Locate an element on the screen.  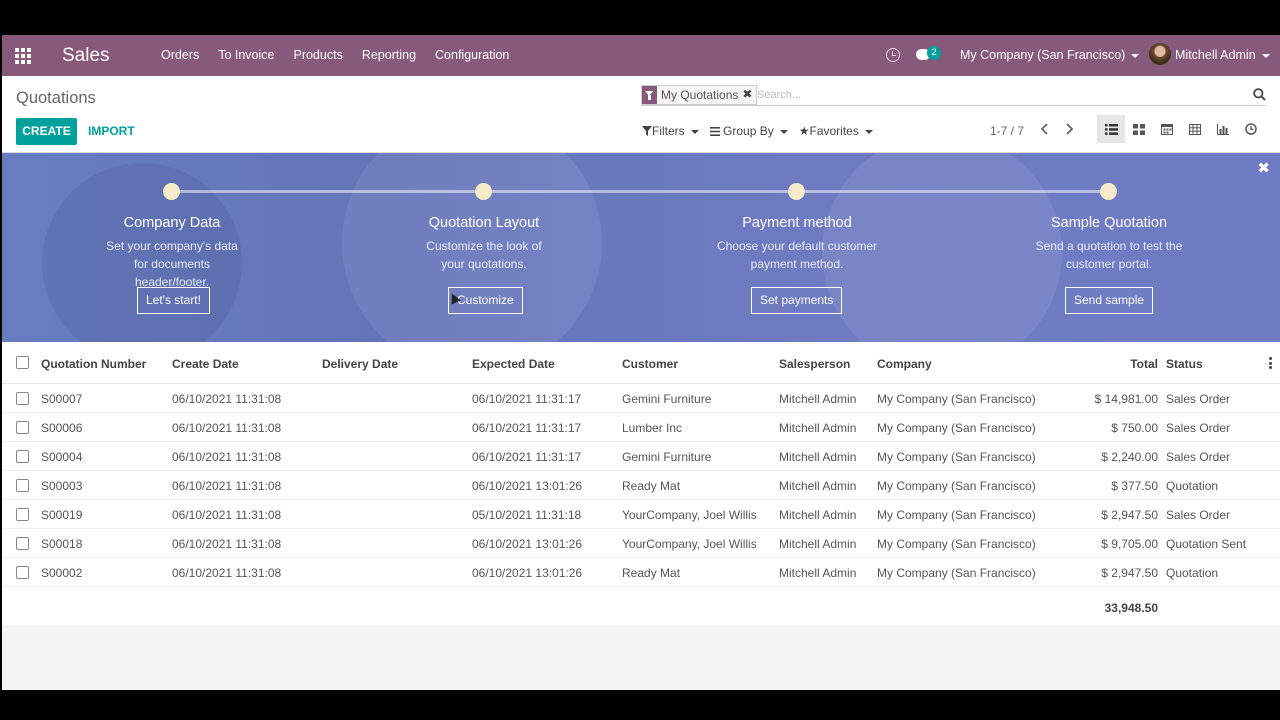
cell-quotation-number: S00019 is located at coordinates (62, 515).